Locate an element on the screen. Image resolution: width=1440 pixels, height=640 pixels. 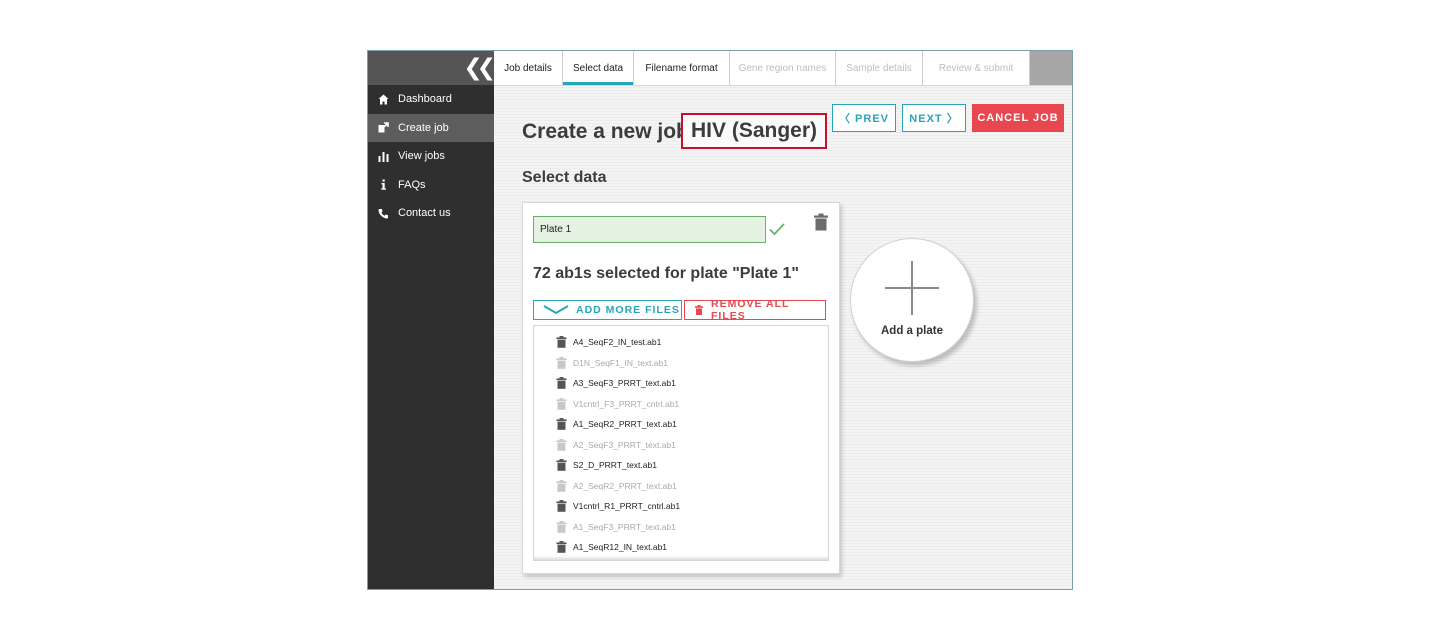
tab-gene-region-names: Gene region names is located at coordinates (783, 68).